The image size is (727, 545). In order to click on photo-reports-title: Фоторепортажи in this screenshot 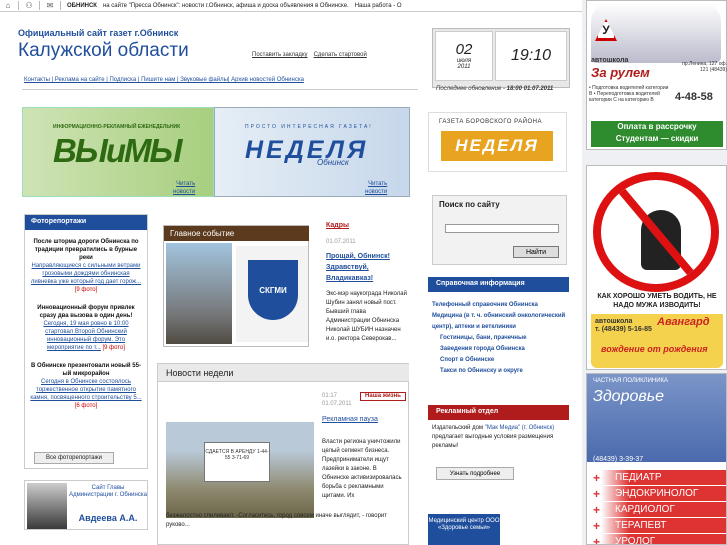, I will do `click(86, 222)`.